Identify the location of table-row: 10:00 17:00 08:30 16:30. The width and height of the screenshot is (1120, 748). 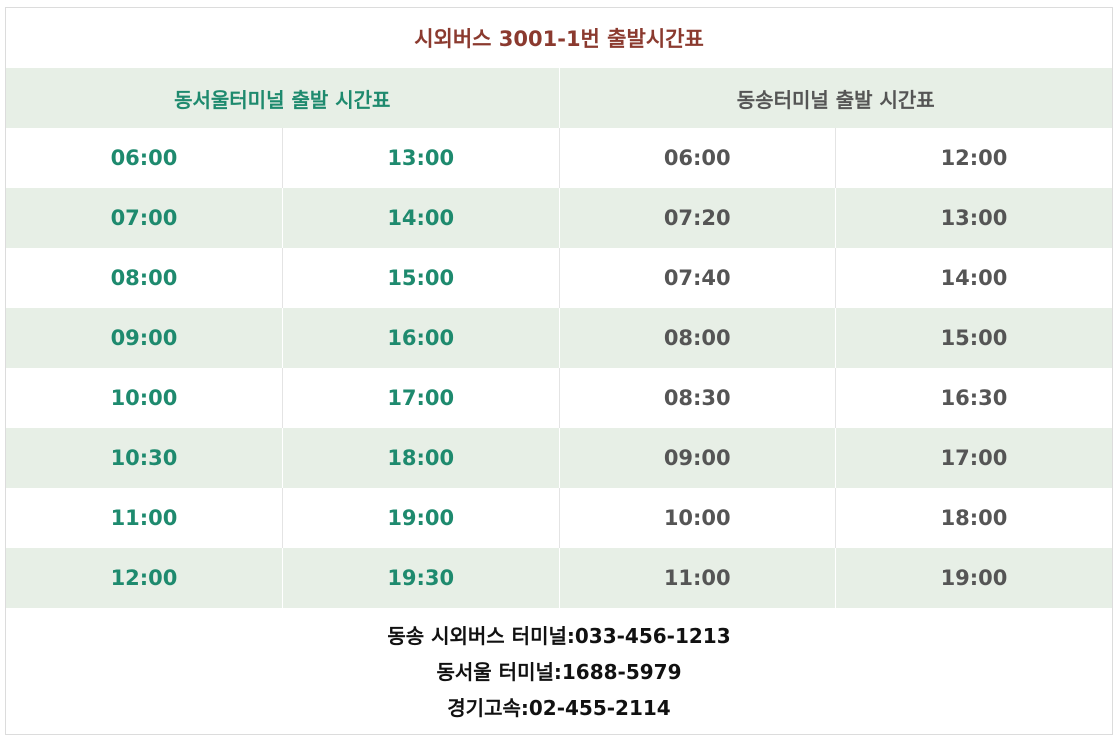
(559, 398).